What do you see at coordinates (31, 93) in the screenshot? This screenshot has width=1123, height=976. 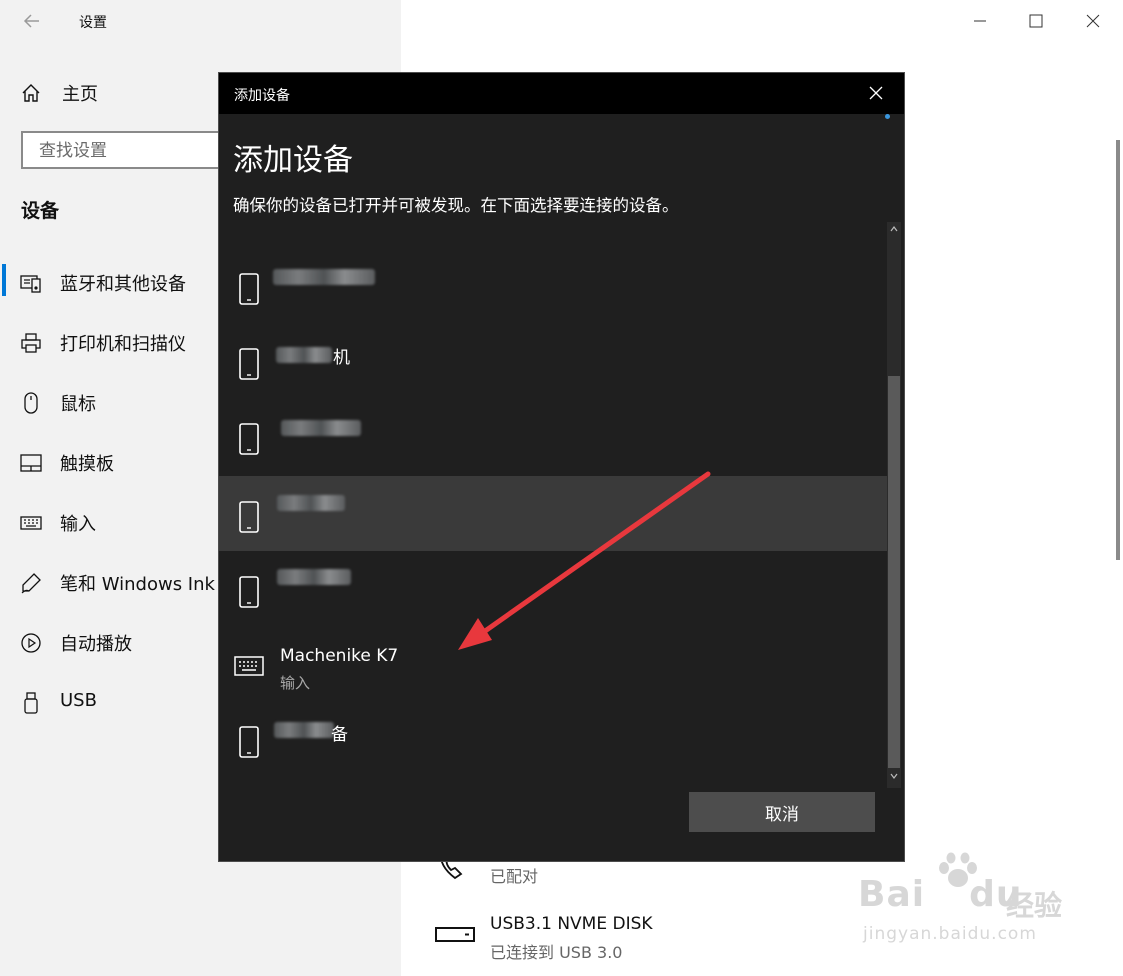 I see `home-icon` at bounding box center [31, 93].